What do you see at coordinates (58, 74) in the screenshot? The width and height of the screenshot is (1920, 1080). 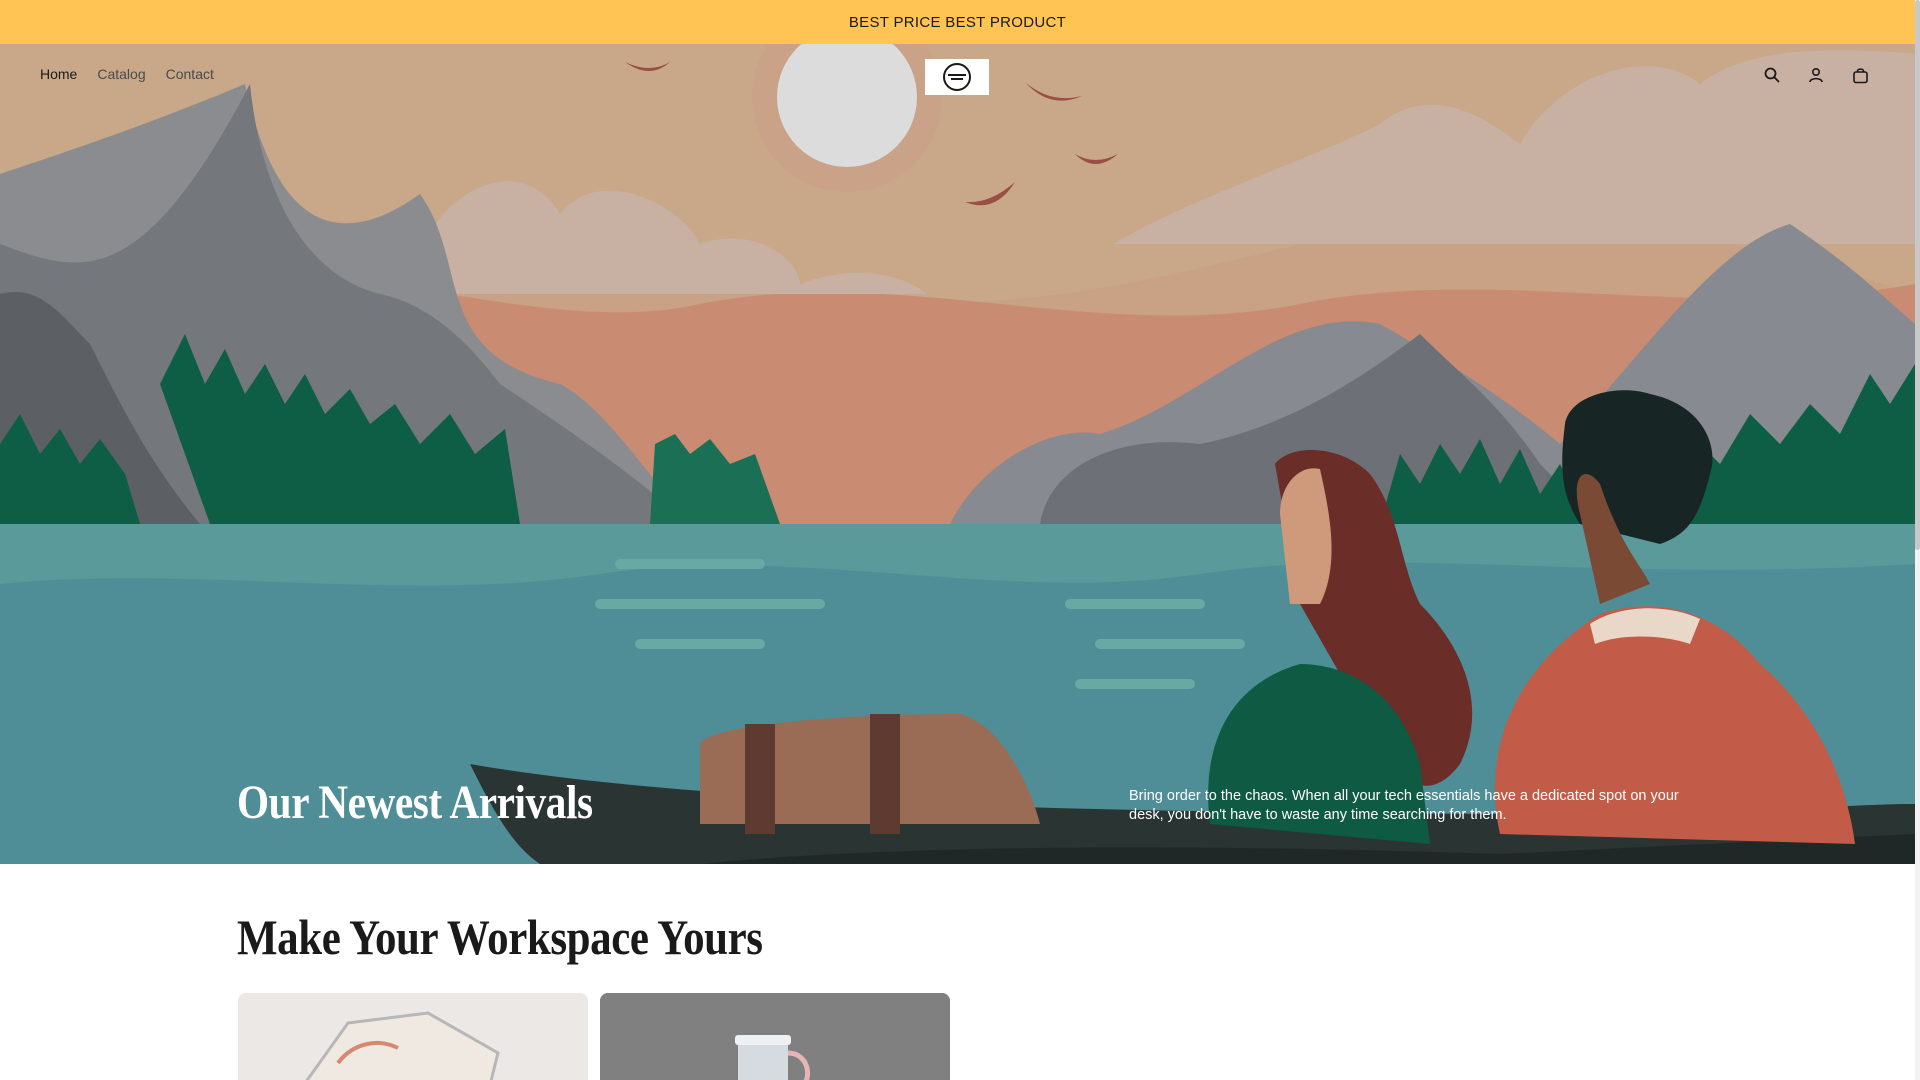 I see `nav-home: Home` at bounding box center [58, 74].